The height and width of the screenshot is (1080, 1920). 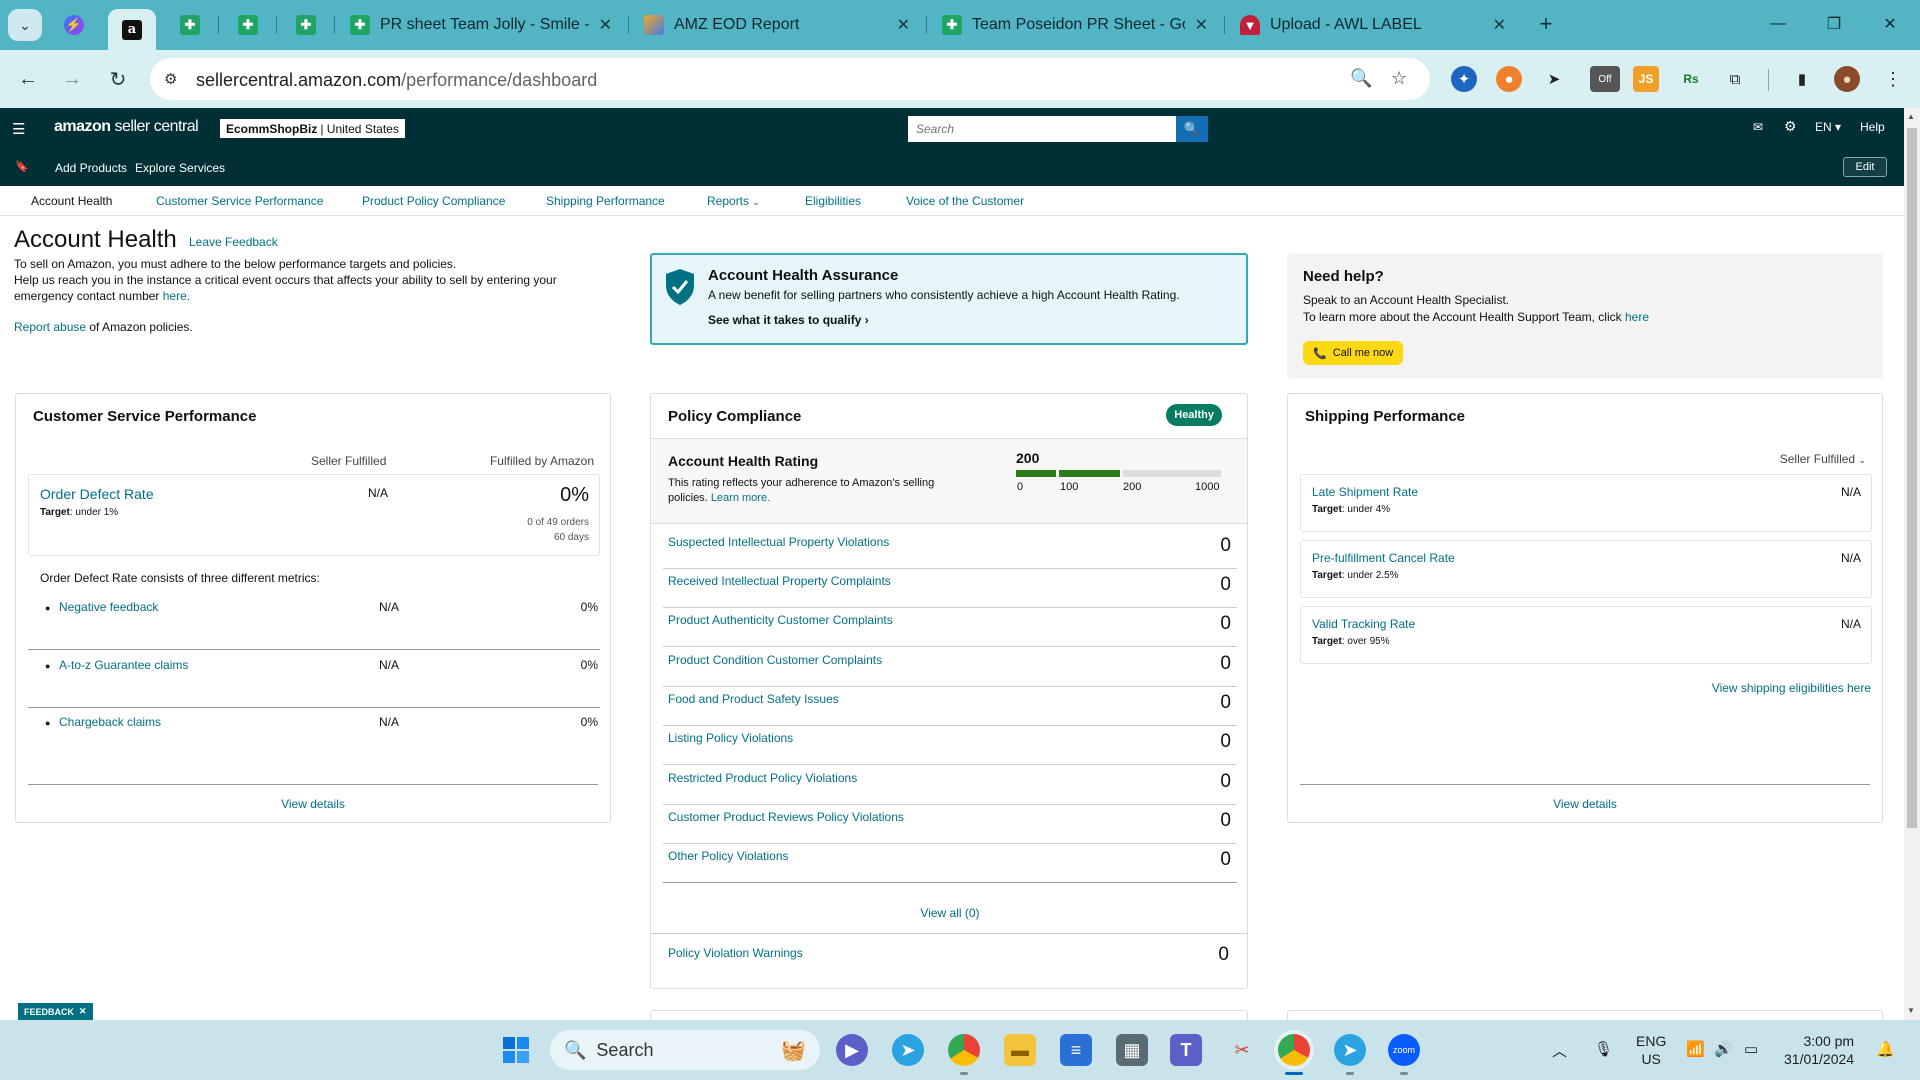 What do you see at coordinates (71, 201) in the screenshot?
I see `nav-account-health: Account Health` at bounding box center [71, 201].